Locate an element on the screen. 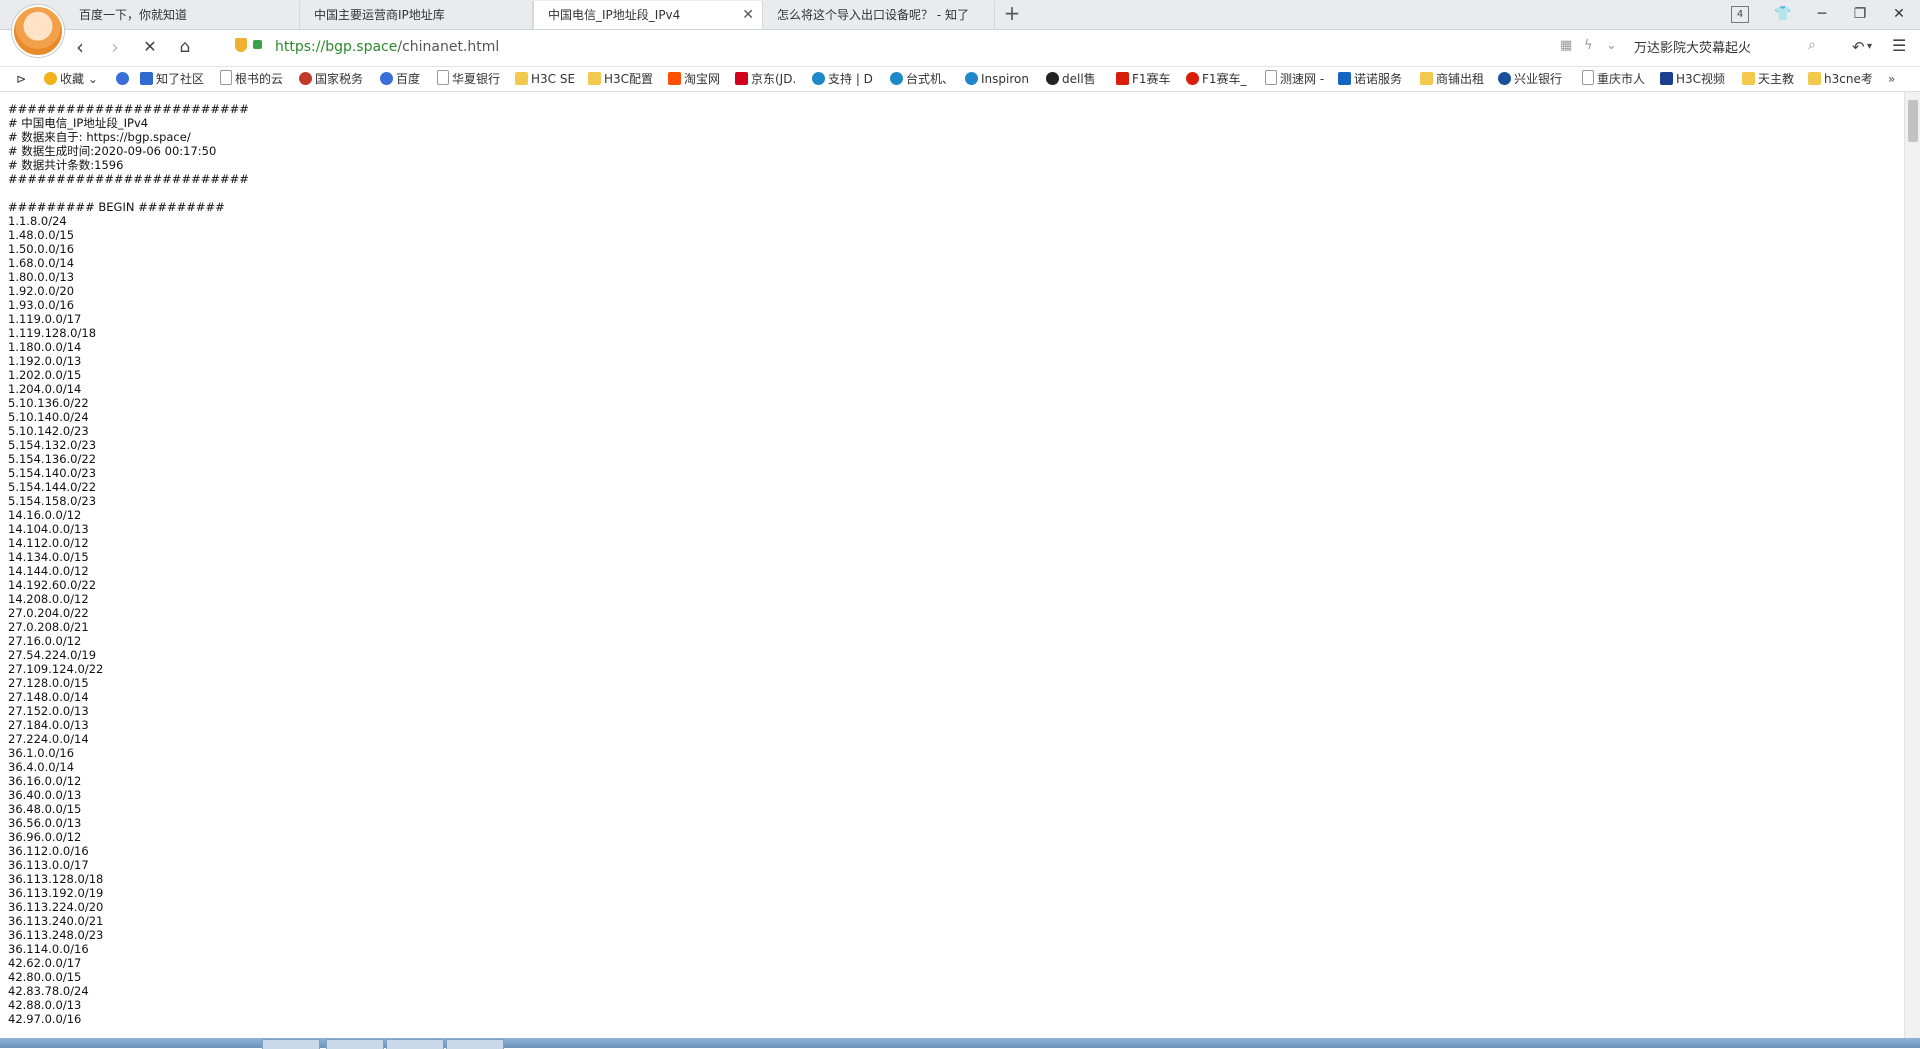 The width and height of the screenshot is (1920, 1049). vertical-scrollbar is located at coordinates (1912, 565).